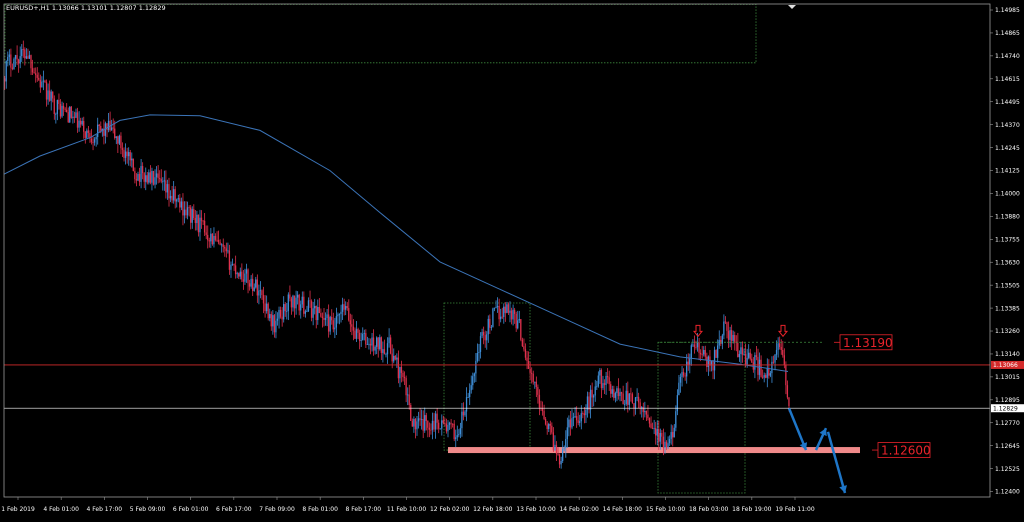 Image resolution: width=1024 pixels, height=522 pixels. Describe the element at coordinates (536, 509) in the screenshot. I see `x-tick-label: 13 Feb 10:00` at that location.